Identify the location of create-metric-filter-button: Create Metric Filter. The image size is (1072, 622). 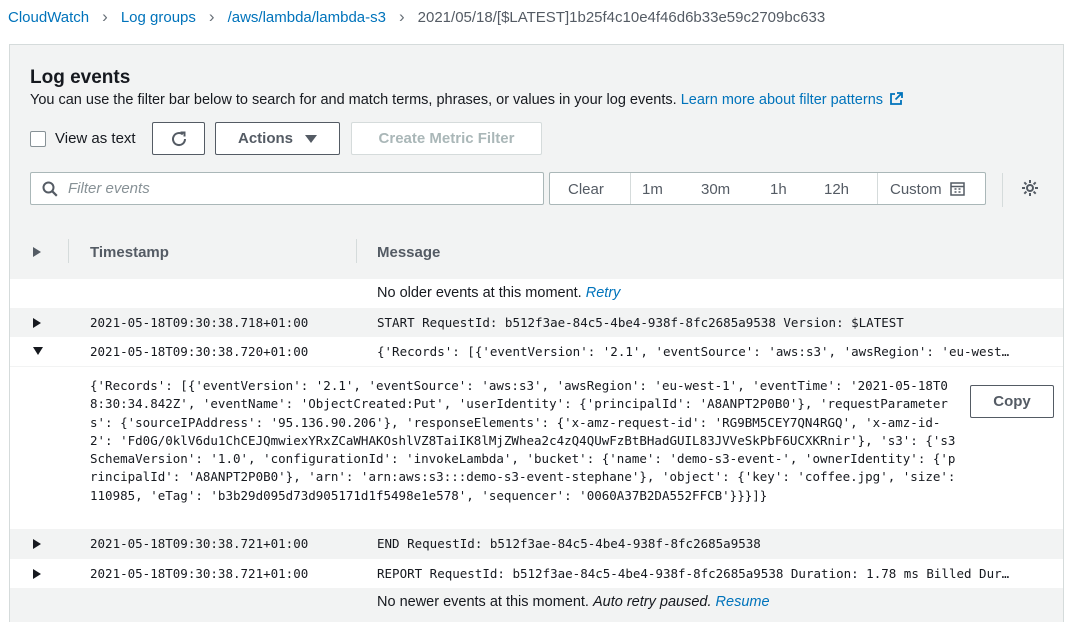
(446, 138).